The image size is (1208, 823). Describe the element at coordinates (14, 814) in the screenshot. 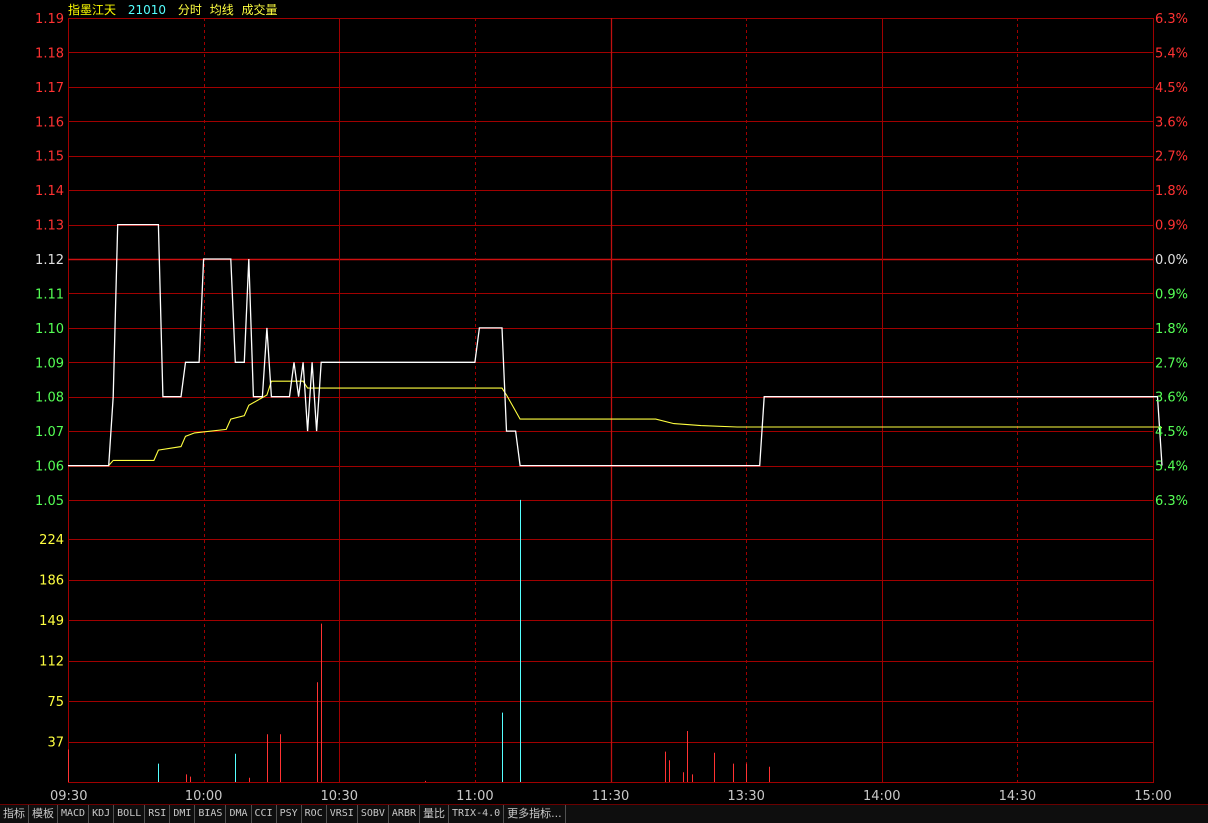

I see `tab-indicator: 指标` at that location.